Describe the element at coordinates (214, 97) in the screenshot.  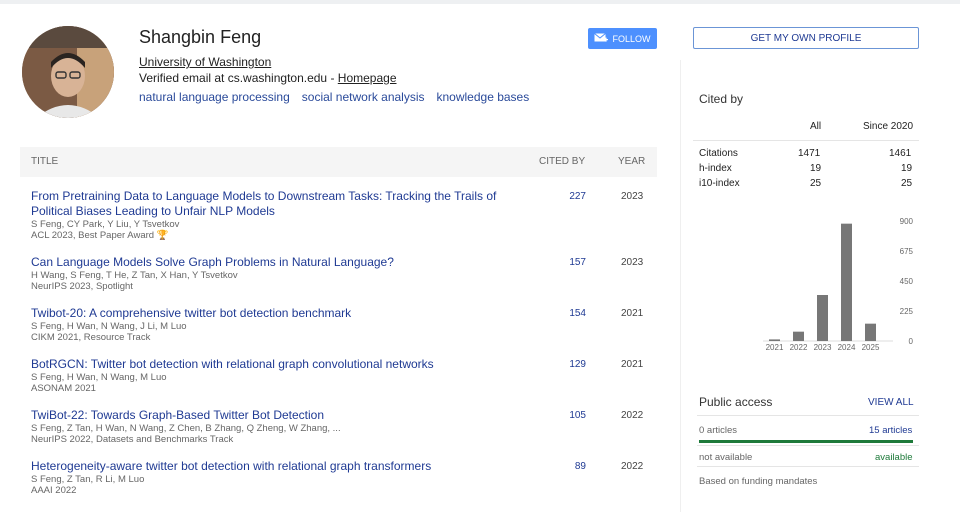
I see `interest-link: natural language processing` at that location.